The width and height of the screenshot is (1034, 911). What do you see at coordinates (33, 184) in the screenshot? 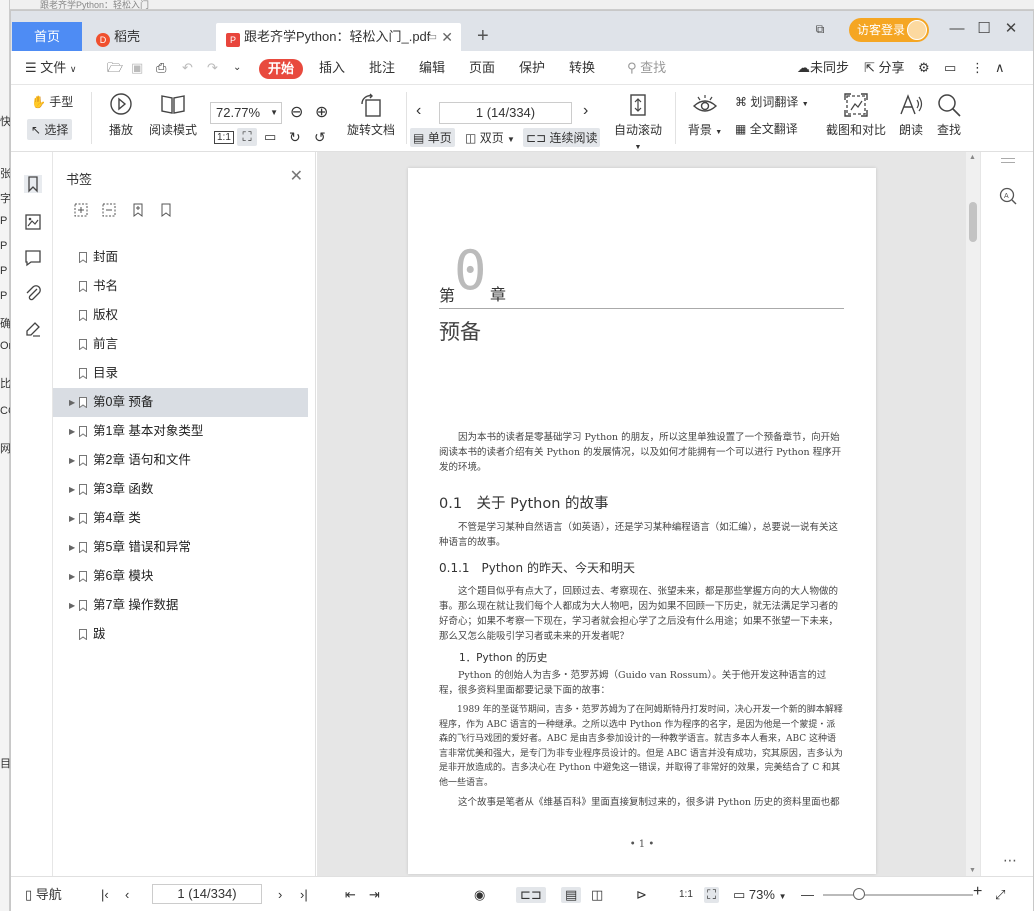
I see `bookmark-panel-icon` at bounding box center [33, 184].